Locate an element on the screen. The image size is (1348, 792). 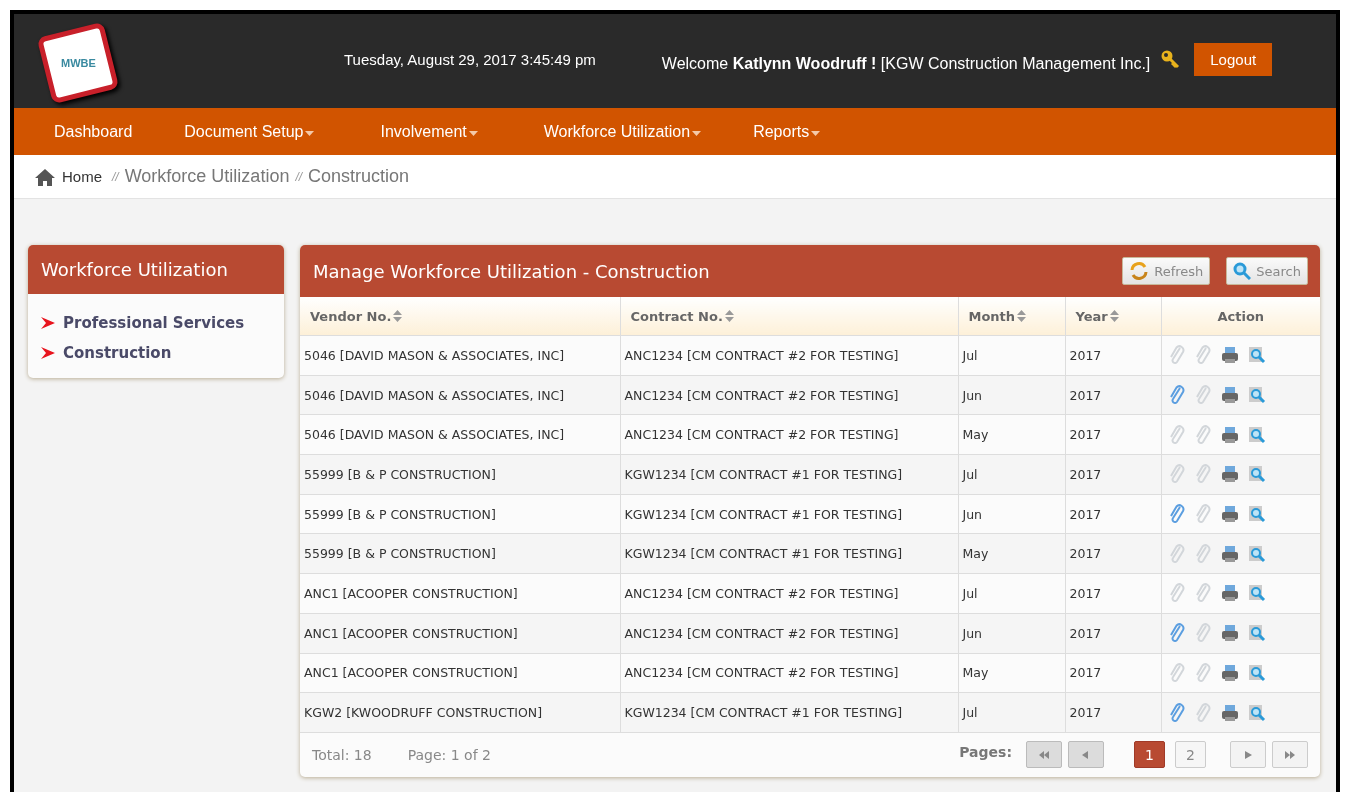
table-cell: KGW2 [KWOODRUFF CONSTRUCTION] is located at coordinates (460, 712).